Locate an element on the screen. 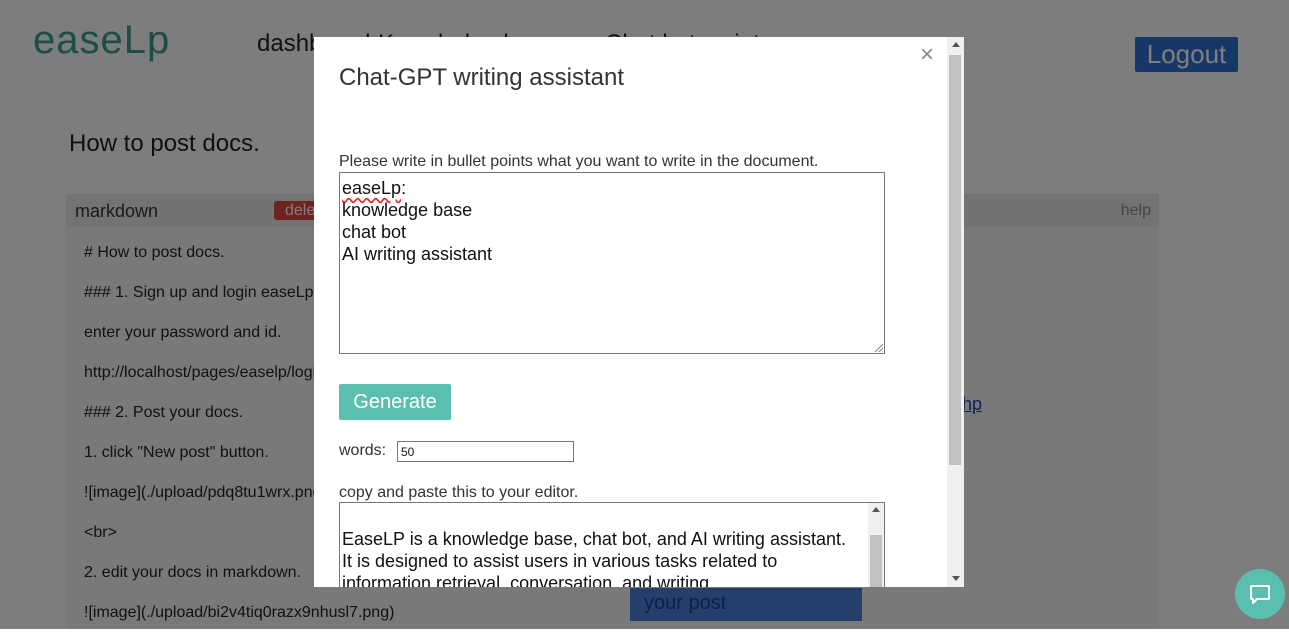 This screenshot has height=644, width=1289. prompt-first-word: easeLp is located at coordinates (372, 188).